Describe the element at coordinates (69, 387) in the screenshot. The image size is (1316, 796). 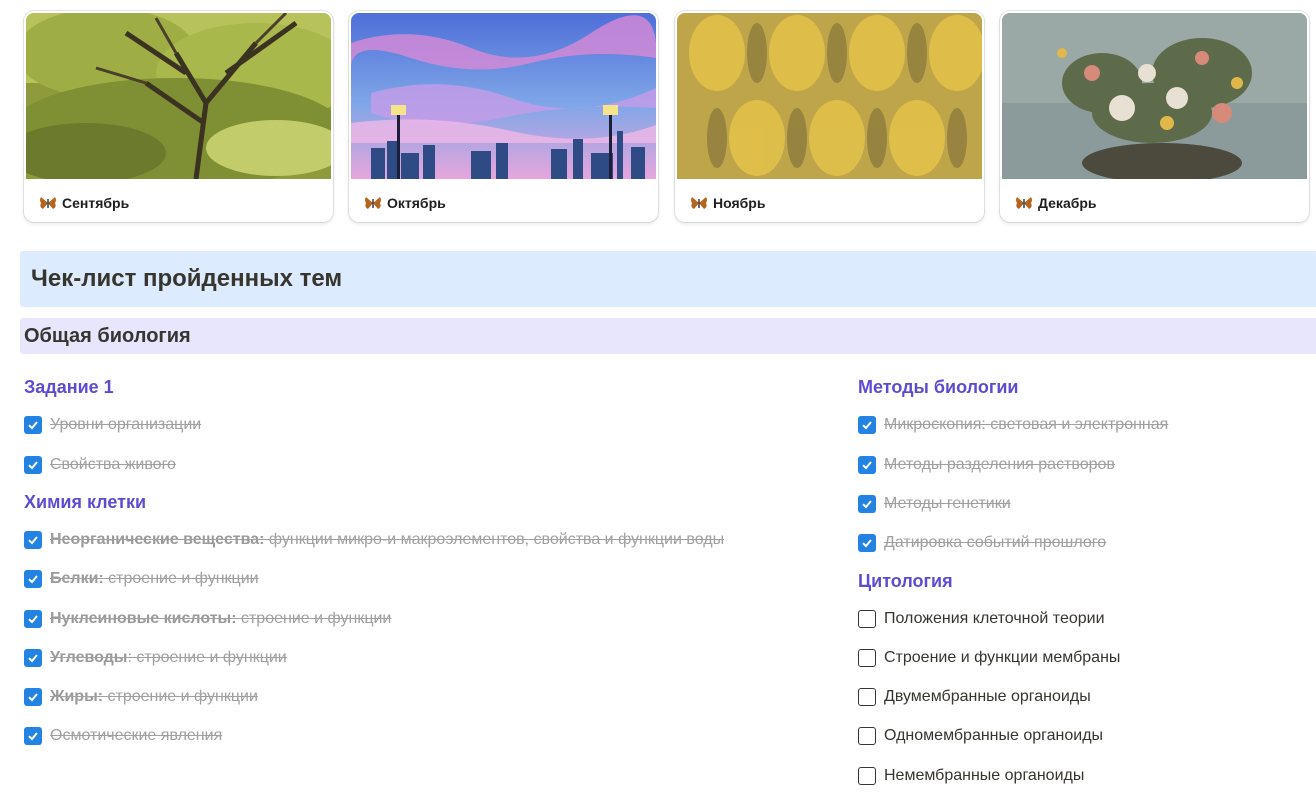
I see `group-title-task1: Задание 1` at that location.